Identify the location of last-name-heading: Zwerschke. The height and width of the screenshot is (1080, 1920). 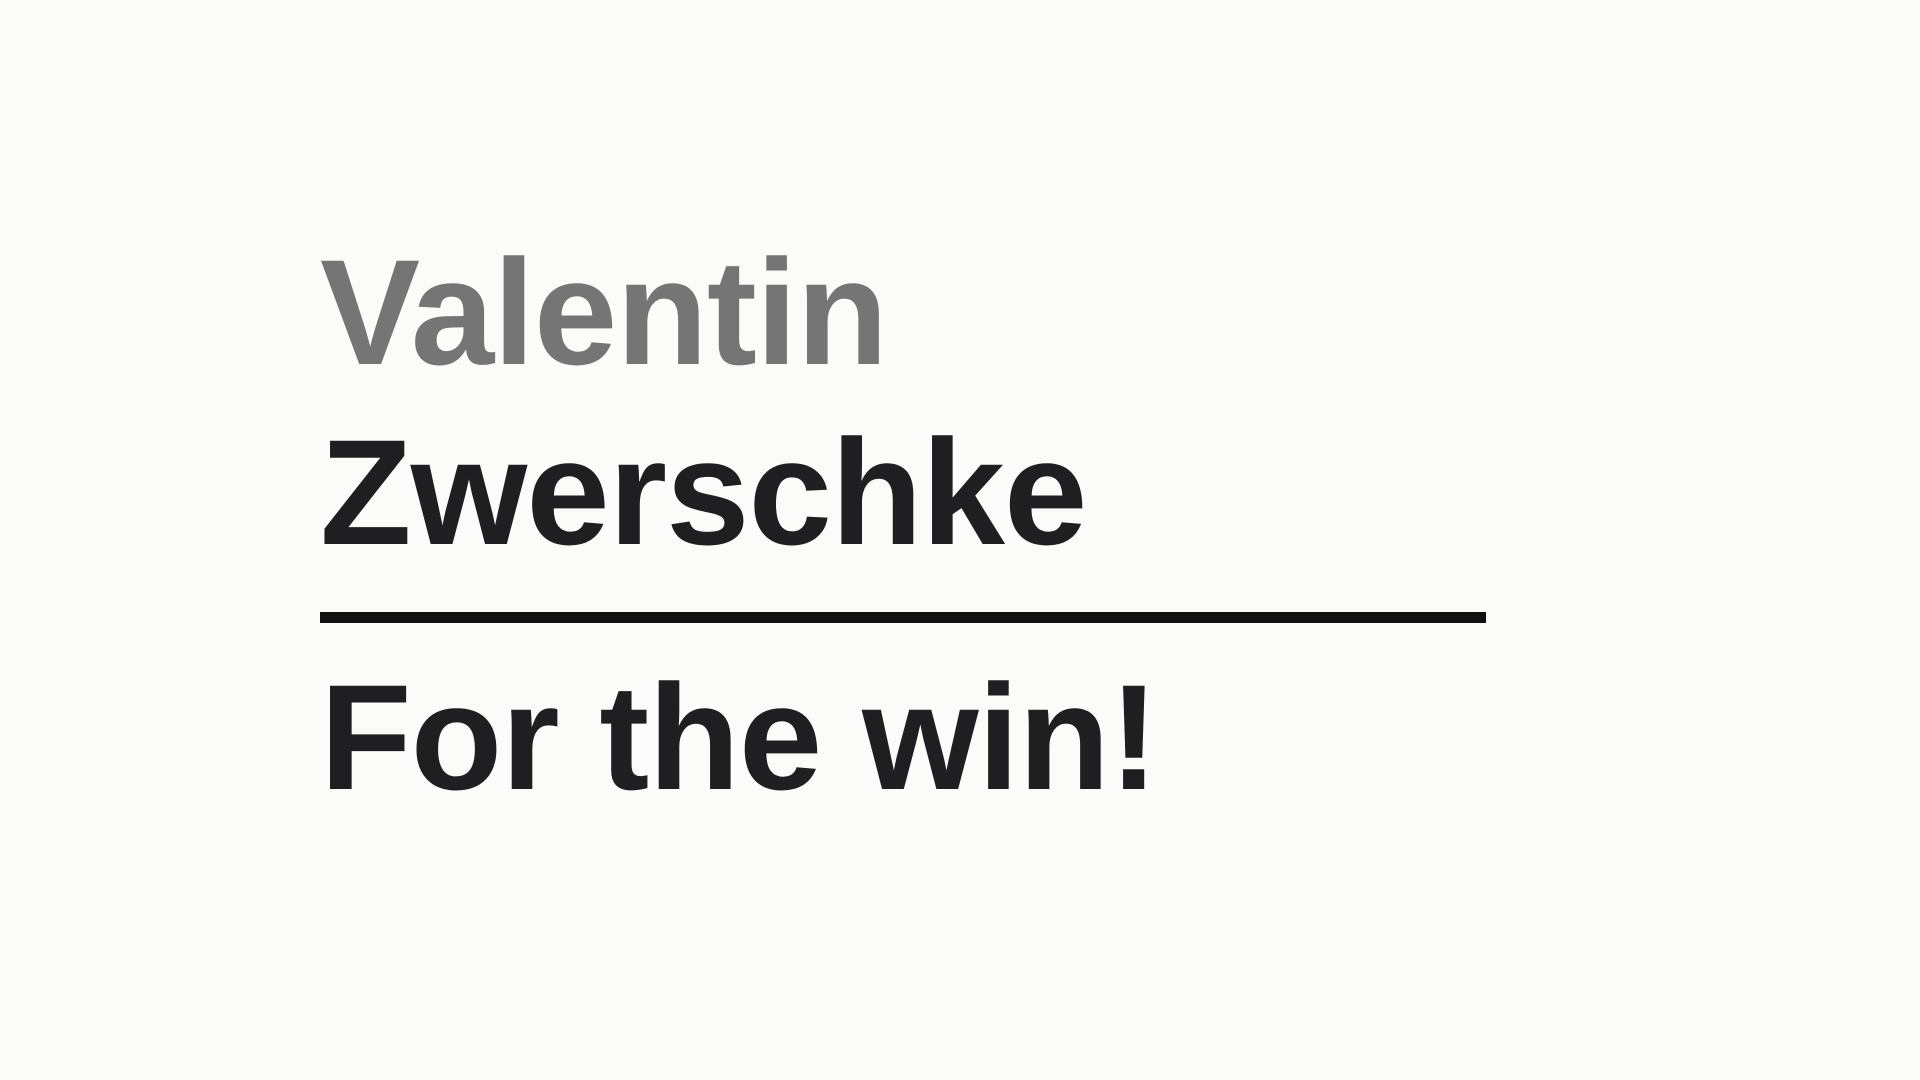
(703, 492).